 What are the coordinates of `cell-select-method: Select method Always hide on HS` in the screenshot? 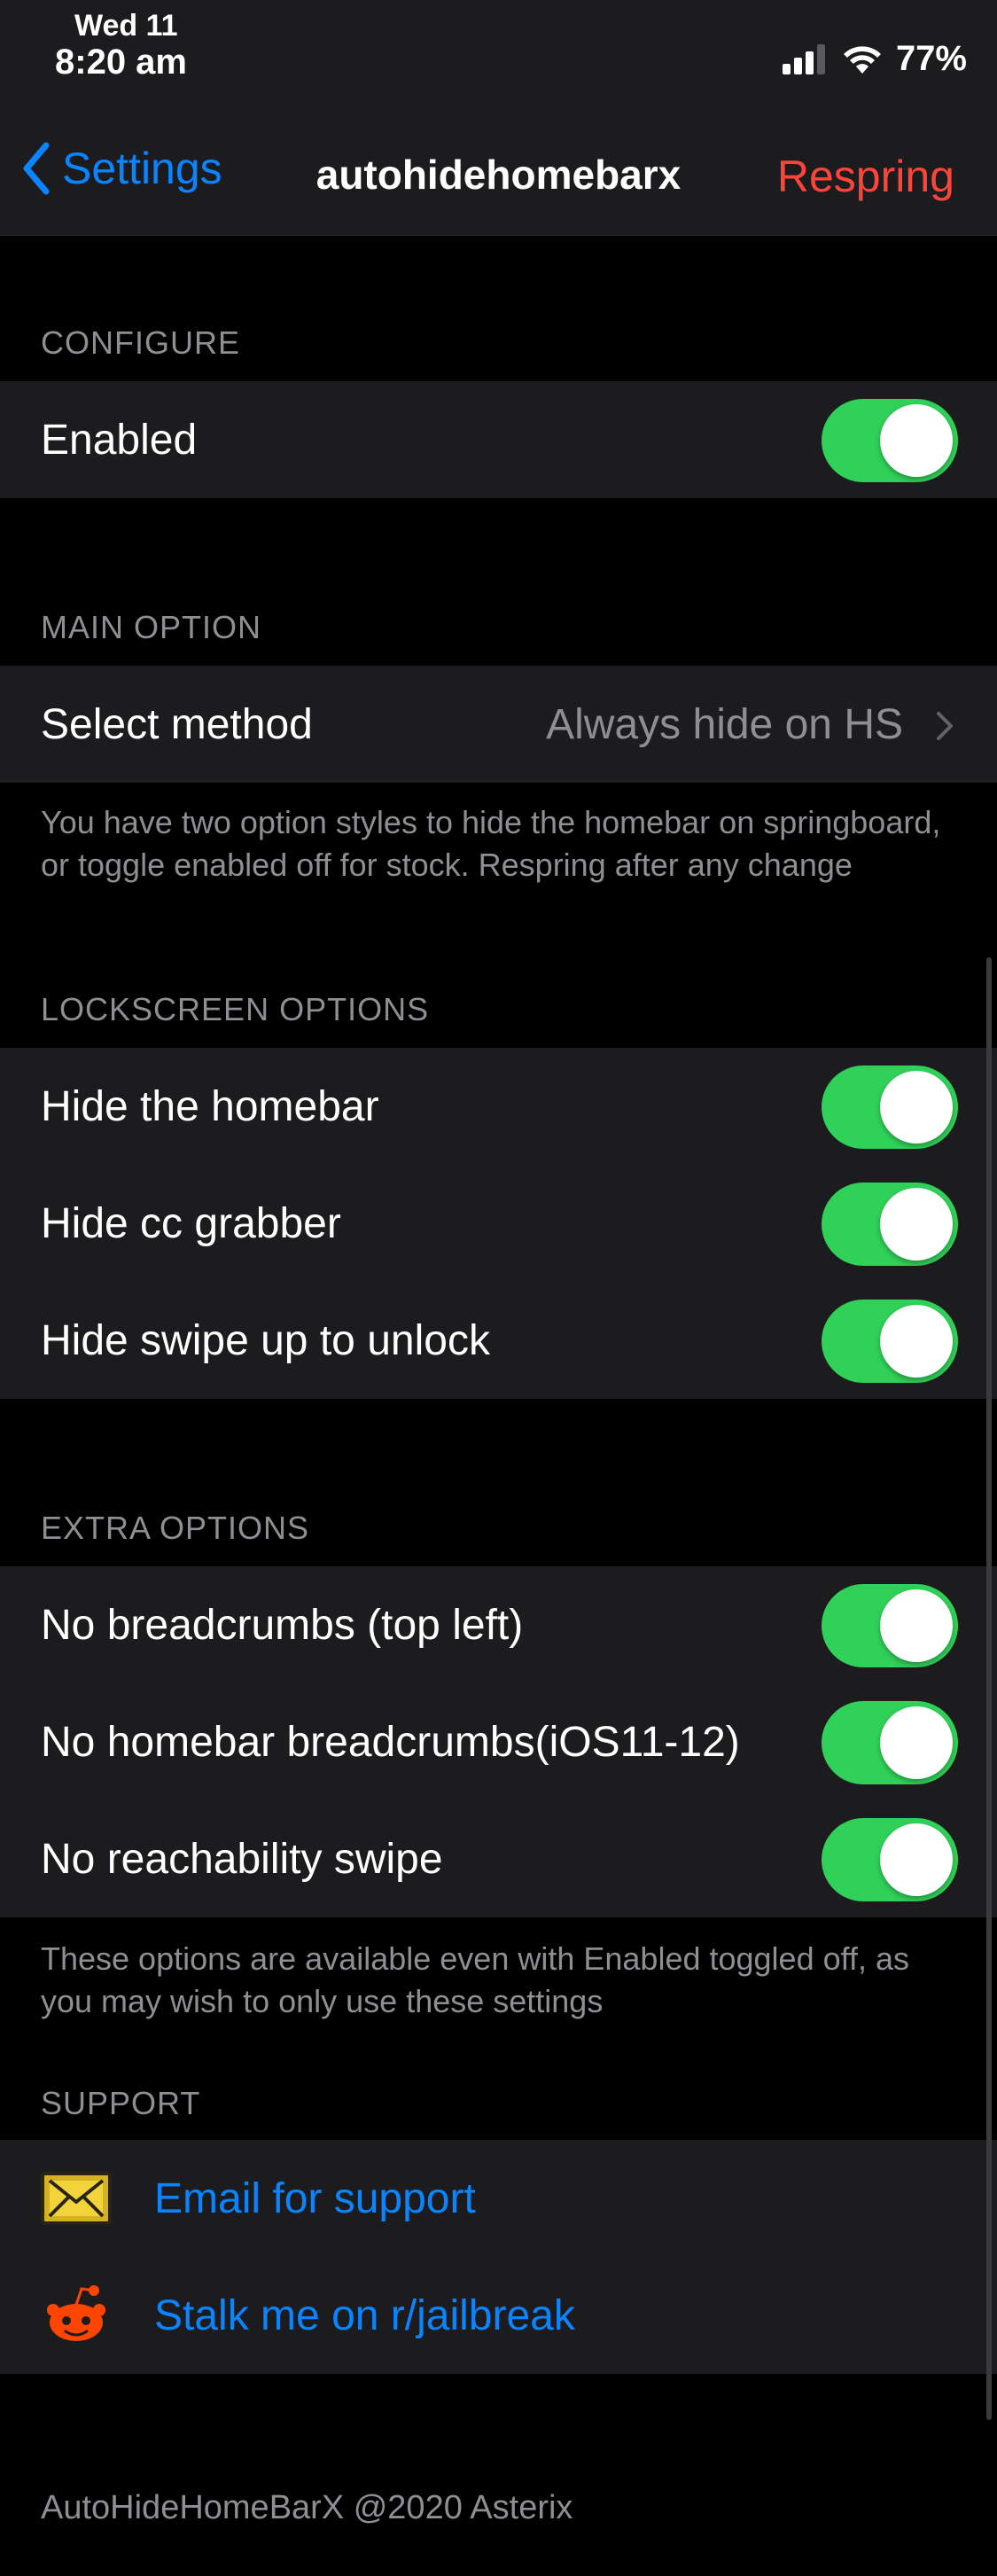 It's located at (498, 724).